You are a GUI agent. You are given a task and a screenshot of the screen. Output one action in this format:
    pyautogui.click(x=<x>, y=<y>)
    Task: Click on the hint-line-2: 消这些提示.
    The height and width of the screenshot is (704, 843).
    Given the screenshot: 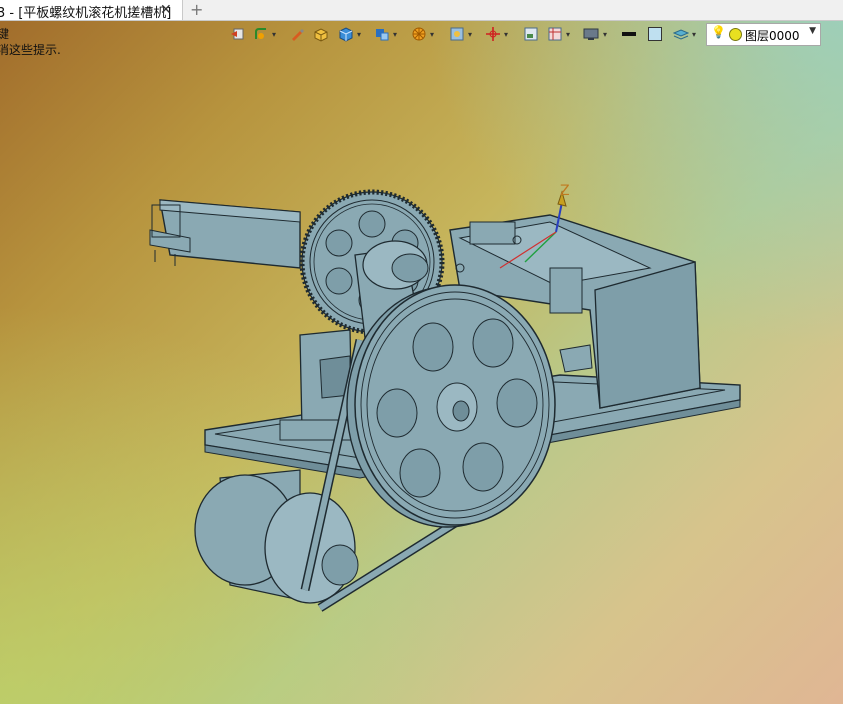 What is the action you would take?
    pyautogui.click(x=30, y=50)
    